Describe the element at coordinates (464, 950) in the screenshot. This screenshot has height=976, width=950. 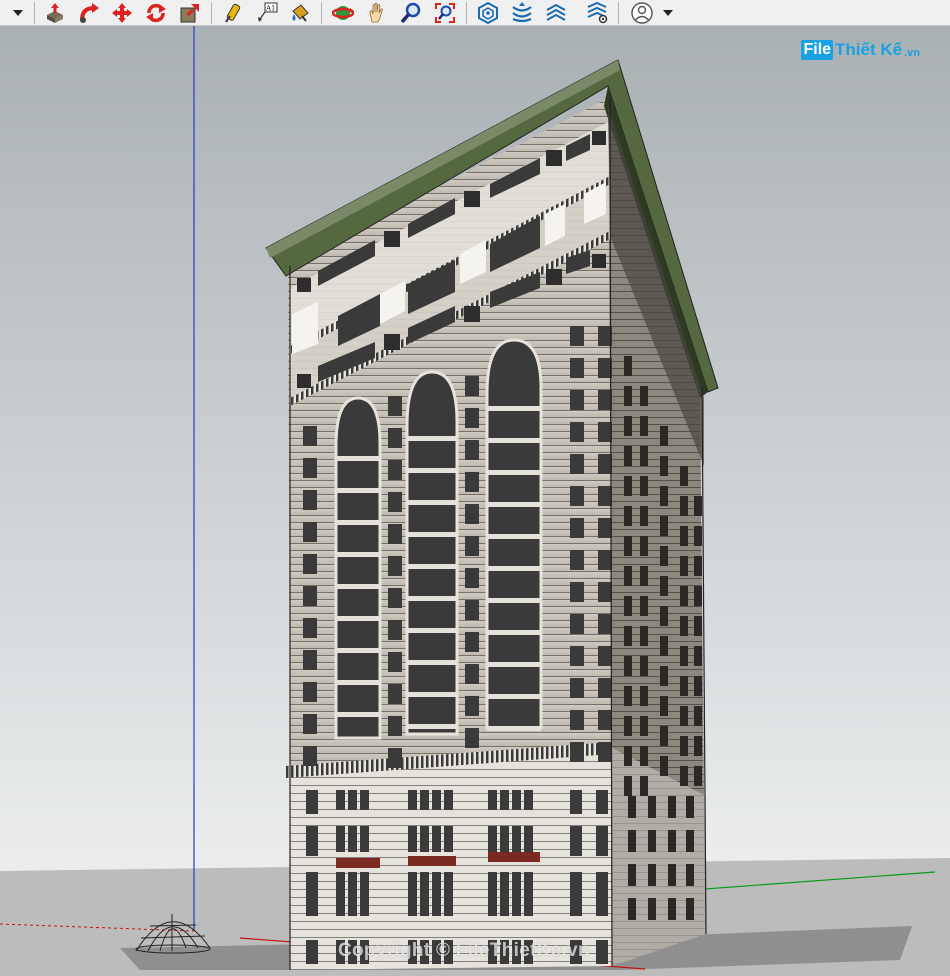
I see `copyright-watermark: Copyright © FileThietKe.vn` at that location.